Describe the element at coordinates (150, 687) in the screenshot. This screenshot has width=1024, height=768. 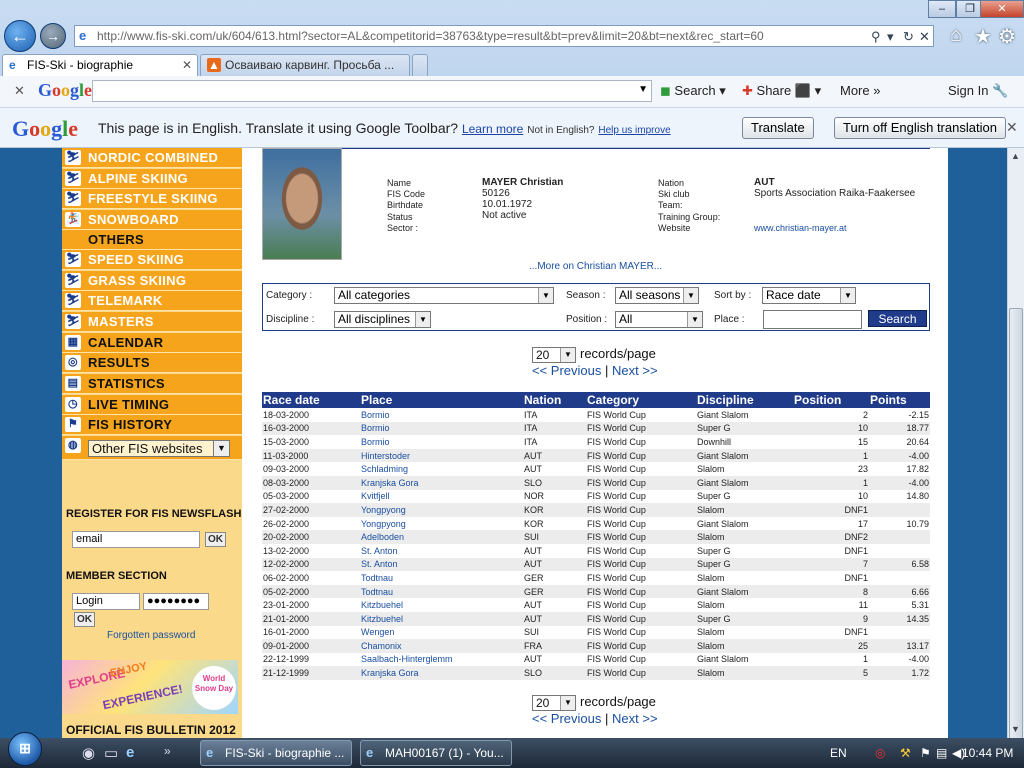
I see `world-snow-day-banner: EXPLORE ENJOY EXPERIENCE! World Snow Day` at that location.